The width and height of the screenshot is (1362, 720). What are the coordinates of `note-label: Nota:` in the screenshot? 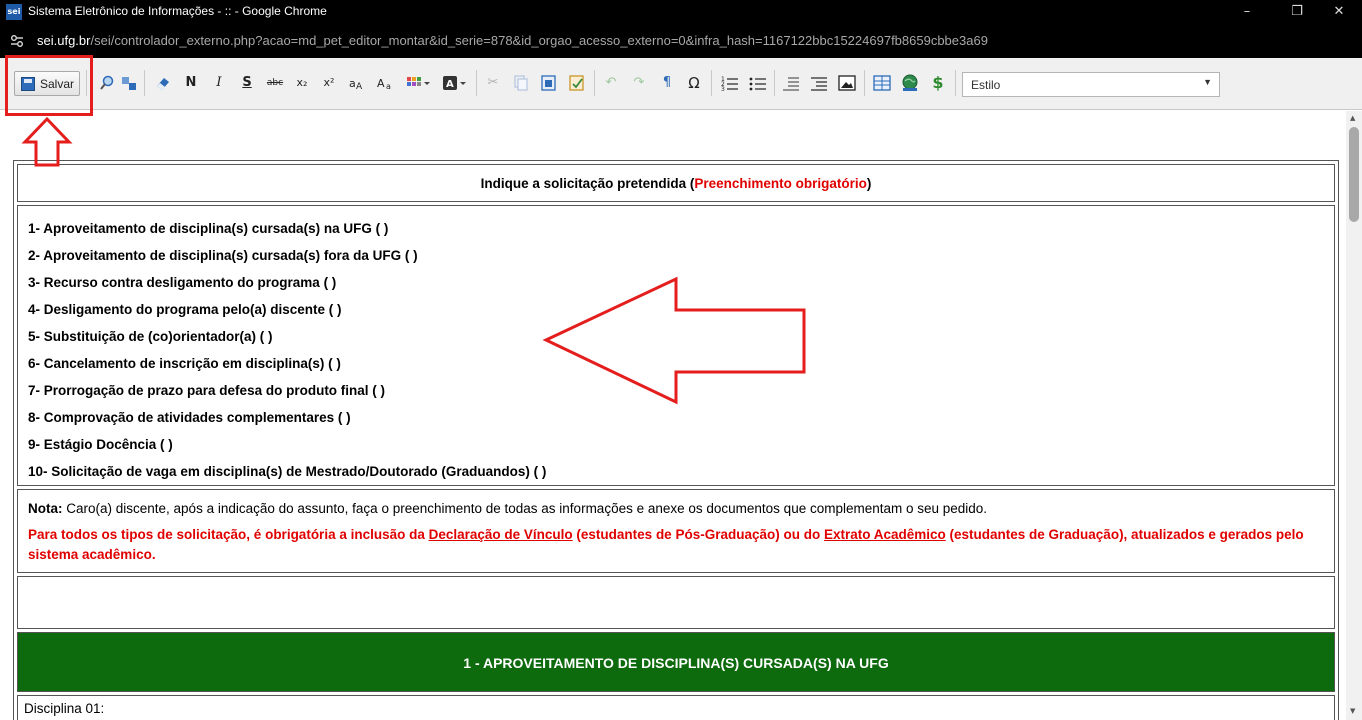 It's located at (45, 508).